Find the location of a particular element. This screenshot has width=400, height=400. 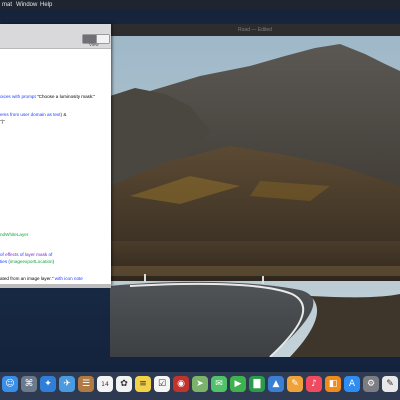

facetime-icon: ▶ is located at coordinates (238, 384).